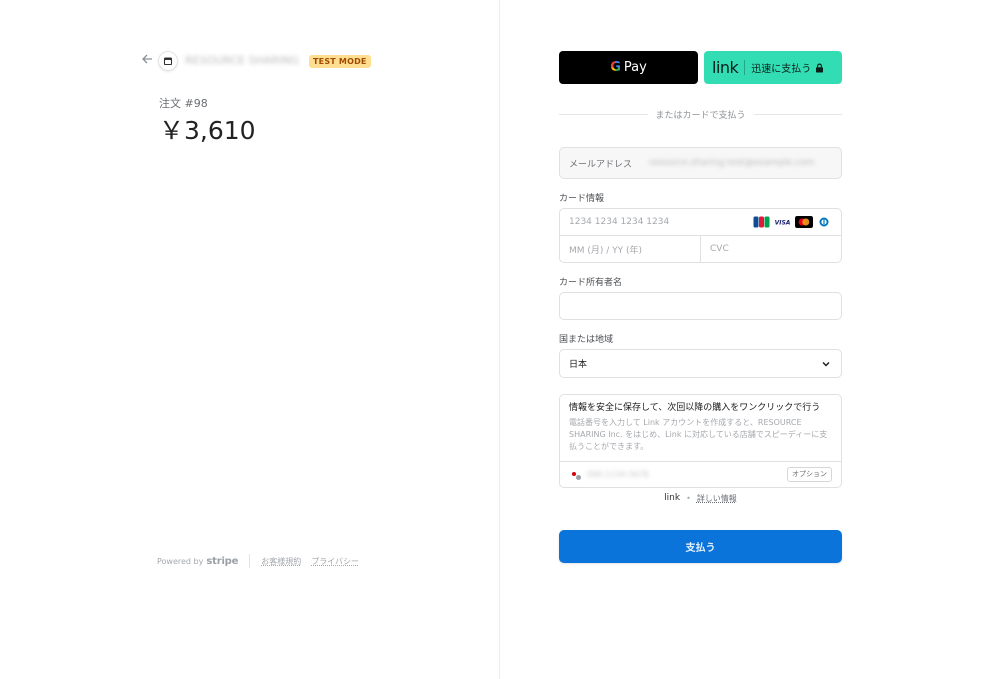  Describe the element at coordinates (792, 222) in the screenshot. I see `card-brands: VISA` at that location.